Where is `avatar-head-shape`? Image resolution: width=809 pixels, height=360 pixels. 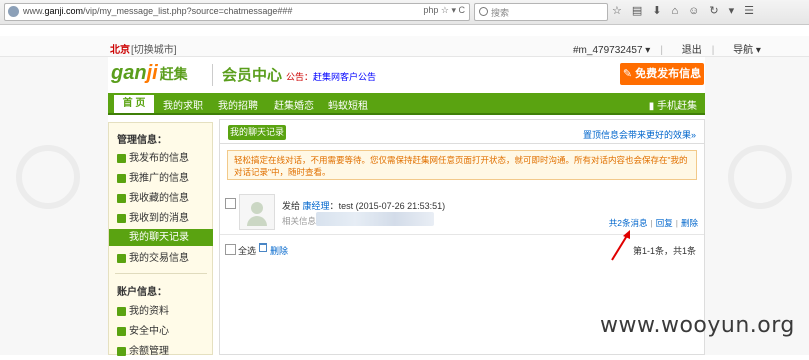 avatar-head-shape is located at coordinates (257, 208).